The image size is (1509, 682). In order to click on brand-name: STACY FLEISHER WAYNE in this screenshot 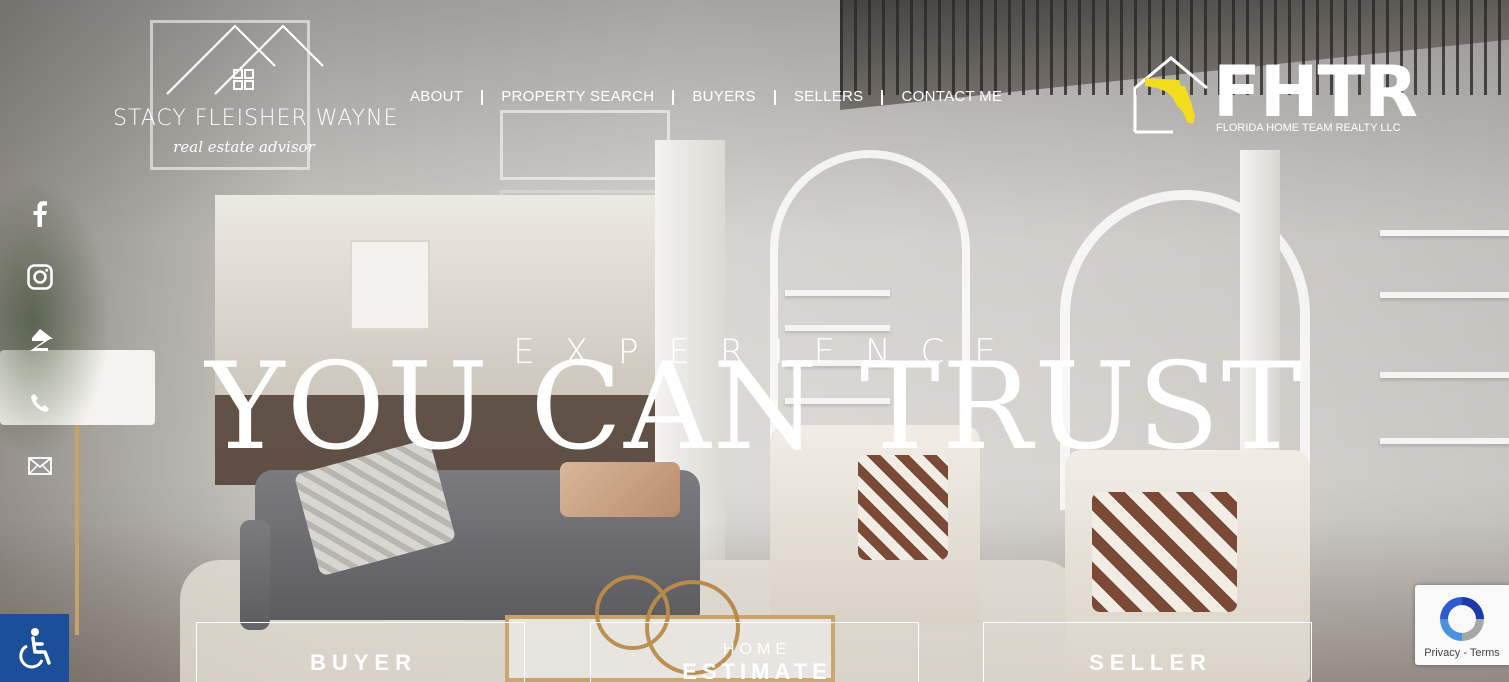, I will do `click(256, 118)`.